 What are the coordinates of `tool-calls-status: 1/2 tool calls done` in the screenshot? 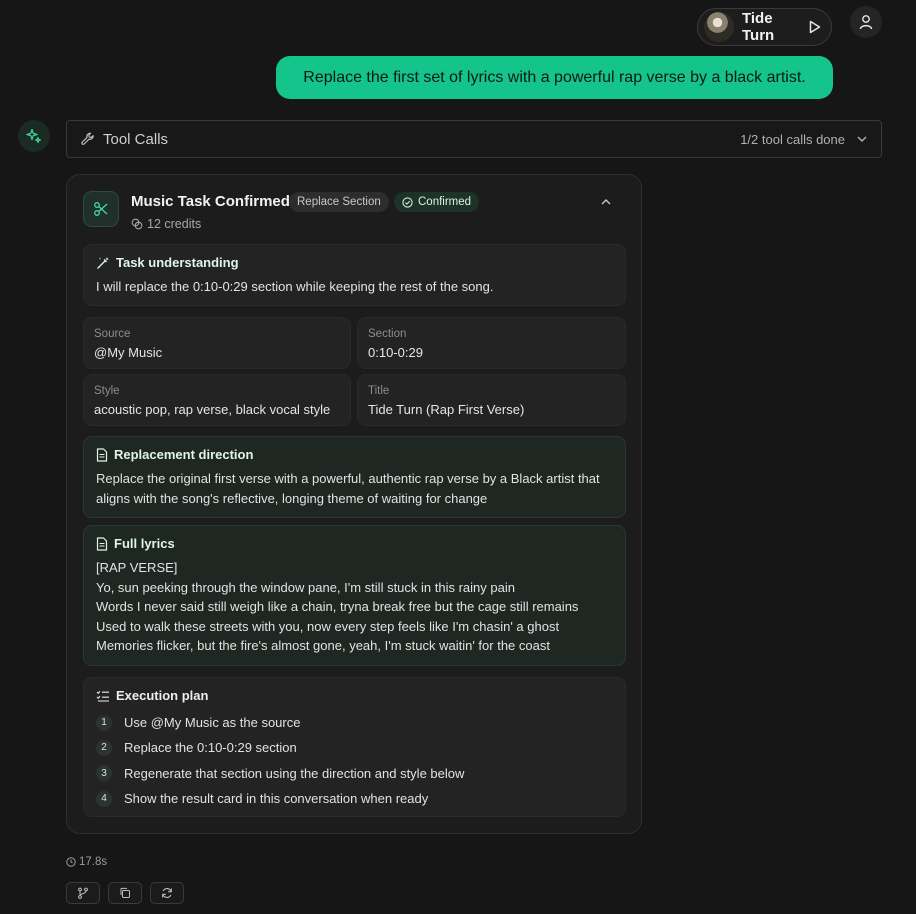 It's located at (792, 139).